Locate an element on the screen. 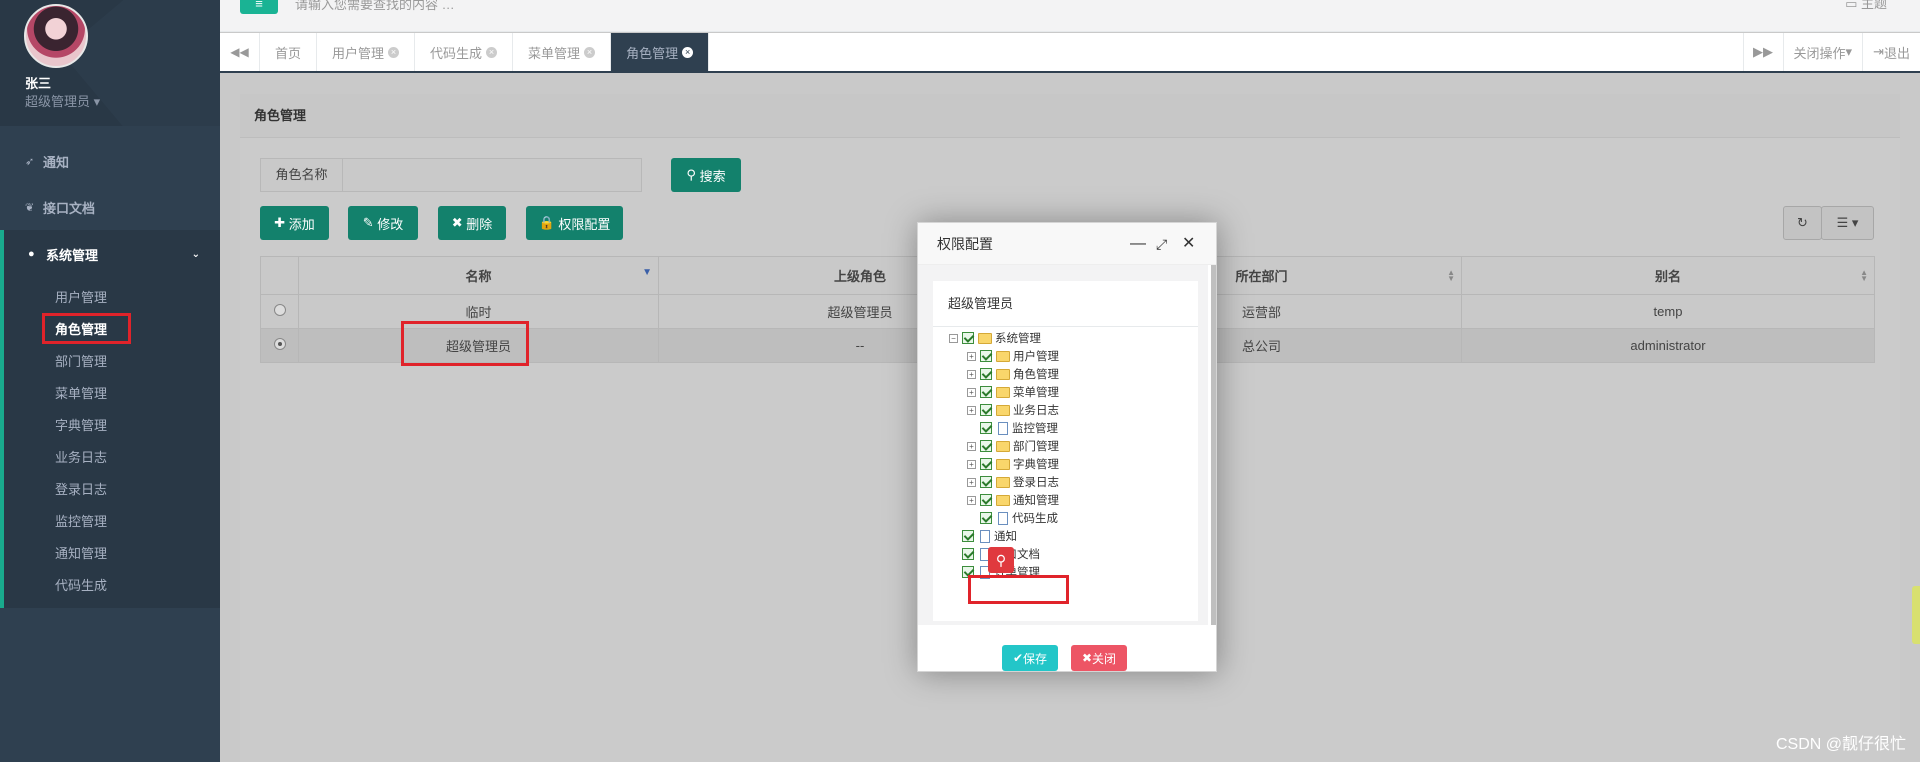 The height and width of the screenshot is (762, 1920). close-ops-dropdown: 关闭操作 ▾ is located at coordinates (1822, 52).